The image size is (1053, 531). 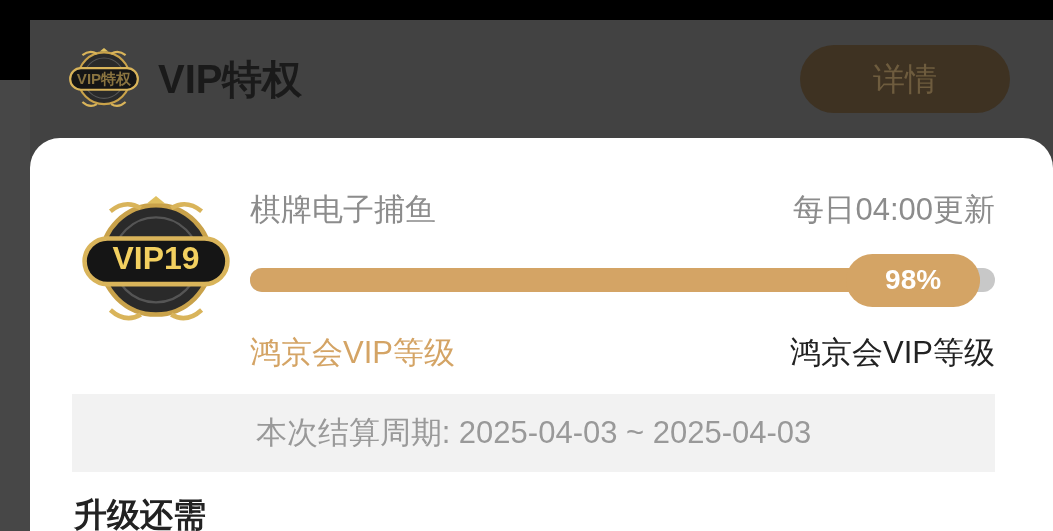 What do you see at coordinates (894, 210) in the screenshot?
I see `update-note: 每日04:00更新` at bounding box center [894, 210].